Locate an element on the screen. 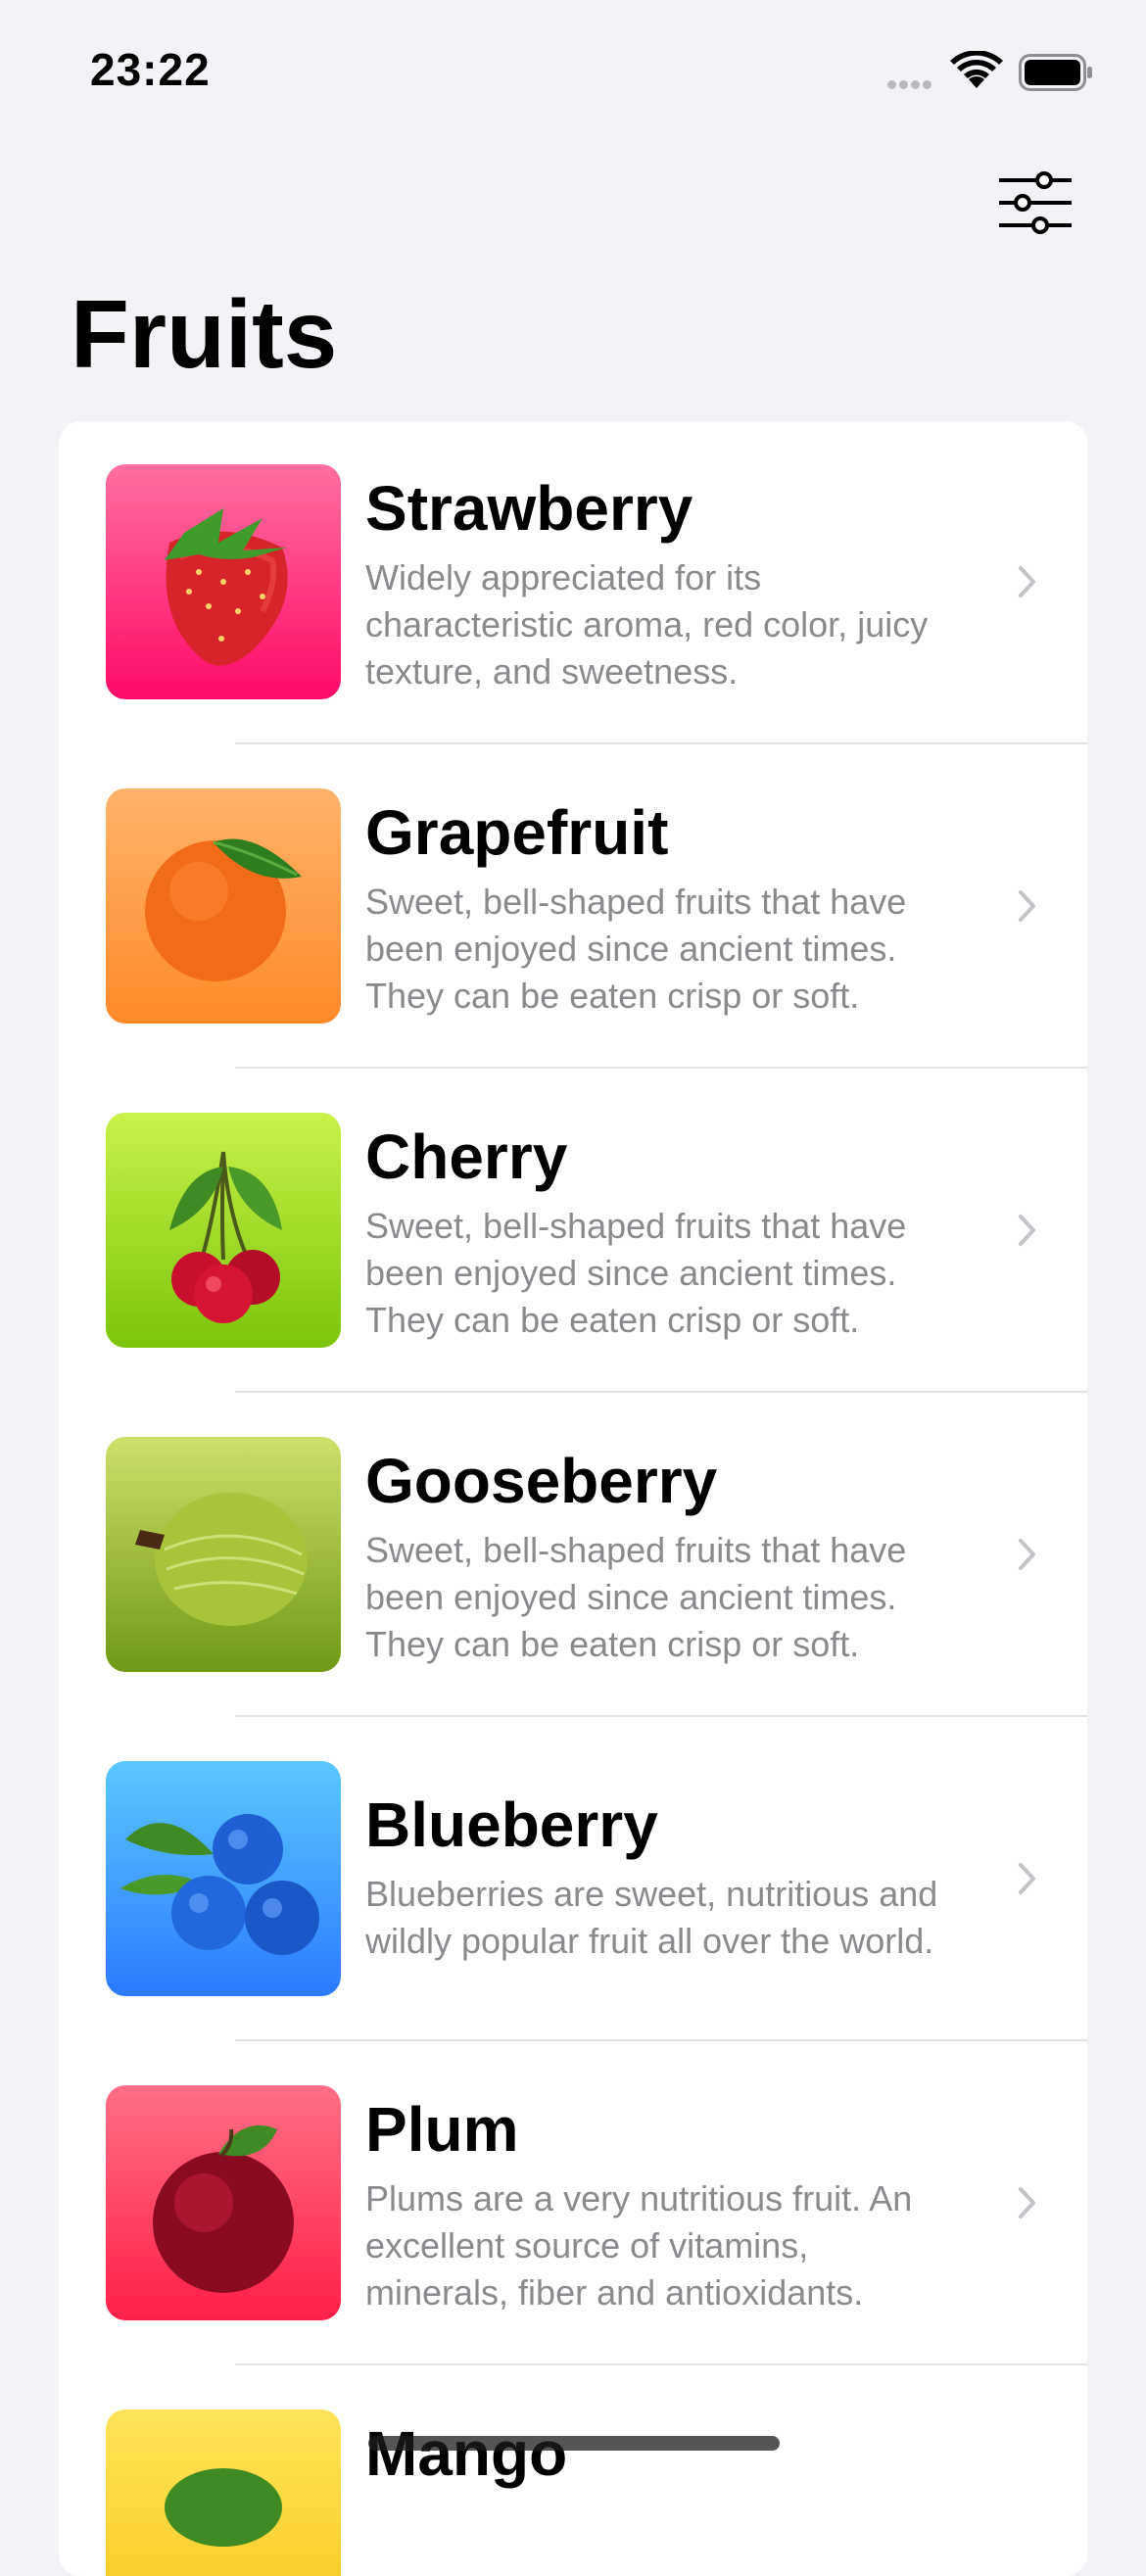 This screenshot has height=2576, width=1146. cherry-image is located at coordinates (223, 1230).